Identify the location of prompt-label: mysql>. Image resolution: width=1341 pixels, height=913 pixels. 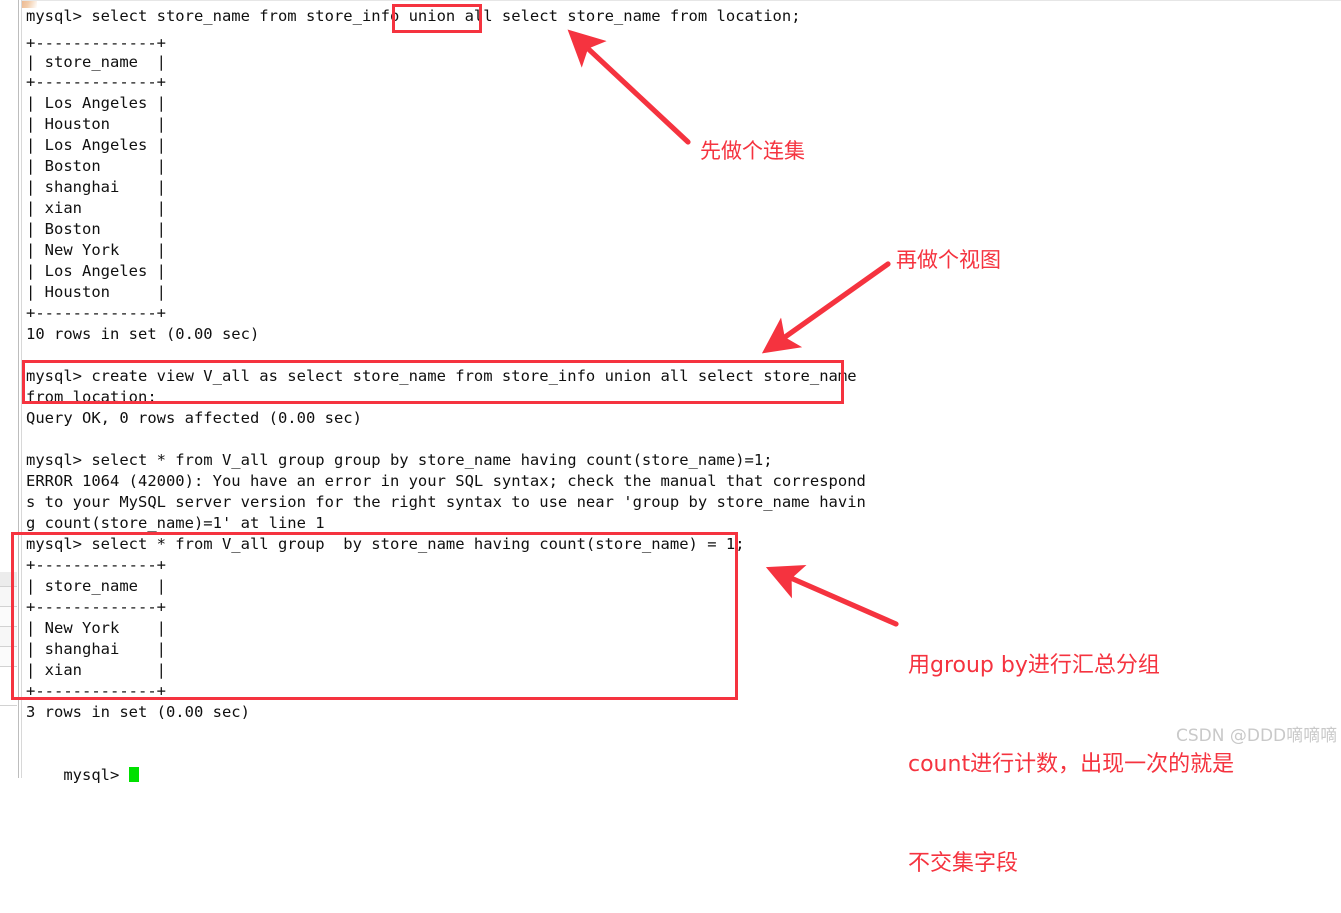
(96, 775).